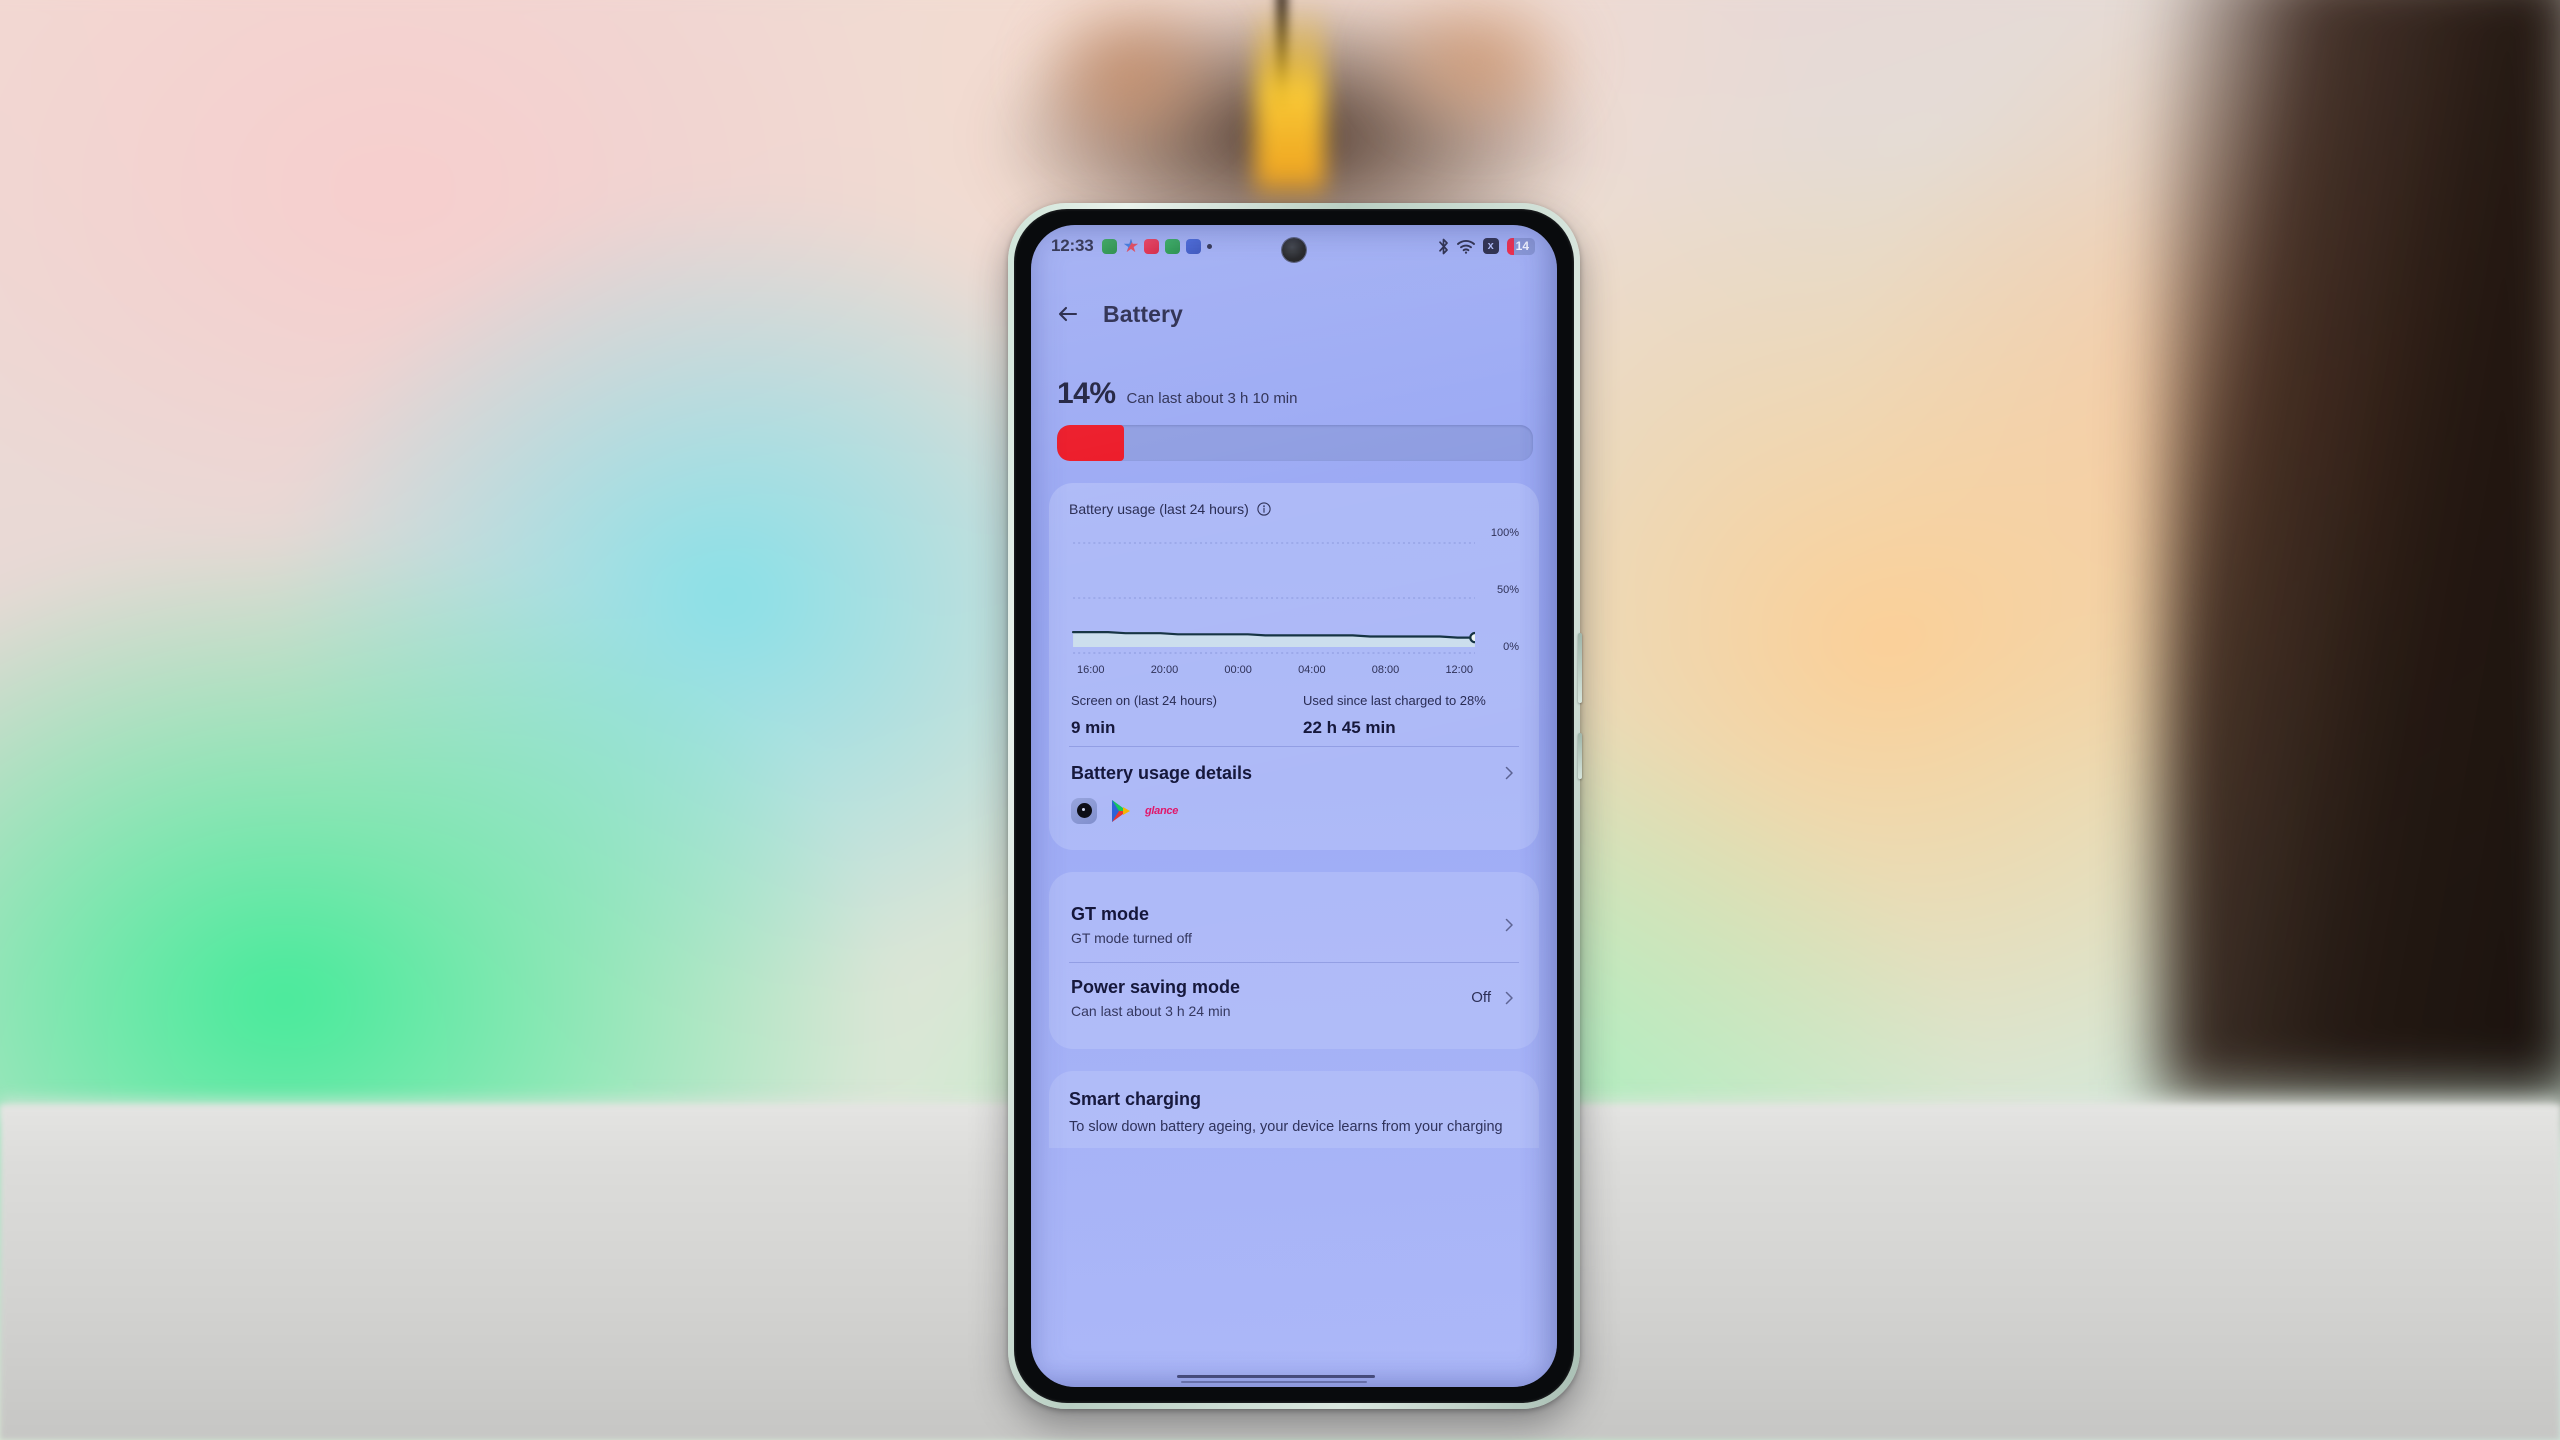 The height and width of the screenshot is (1440, 2560). What do you see at coordinates (1286, 773) in the screenshot?
I see `details-text-wrap: Battery usage details` at bounding box center [1286, 773].